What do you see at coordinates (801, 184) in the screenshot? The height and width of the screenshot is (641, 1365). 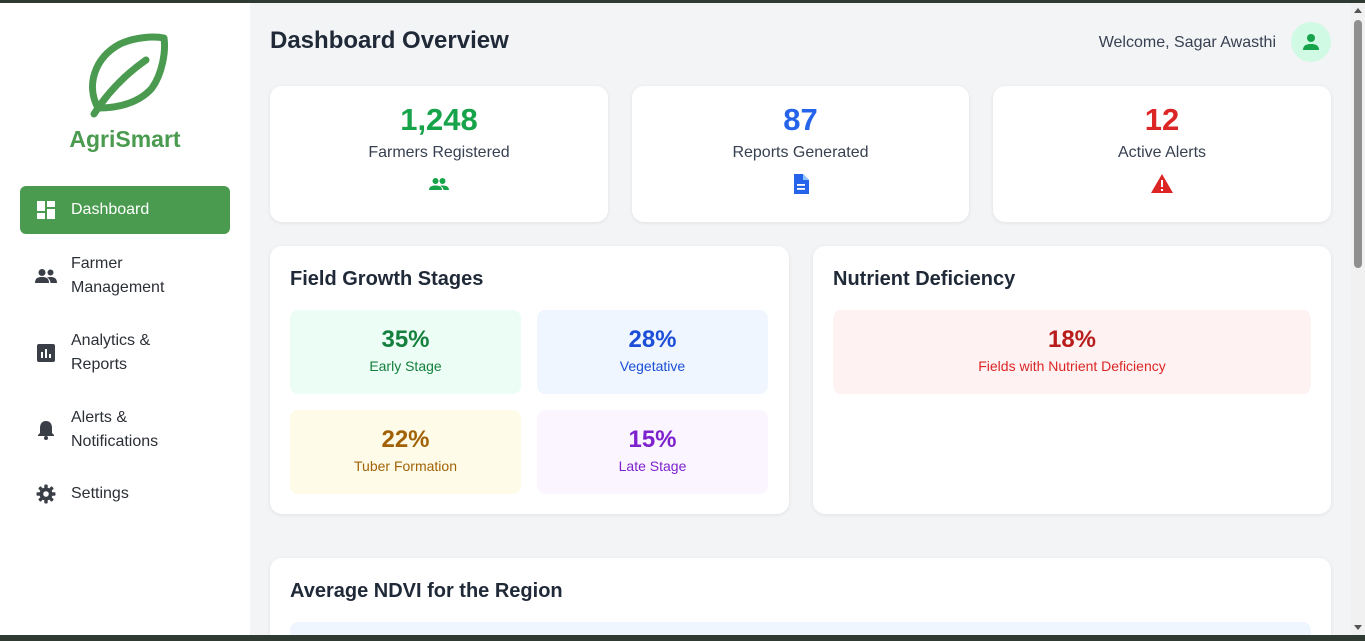 I see `document-icon` at bounding box center [801, 184].